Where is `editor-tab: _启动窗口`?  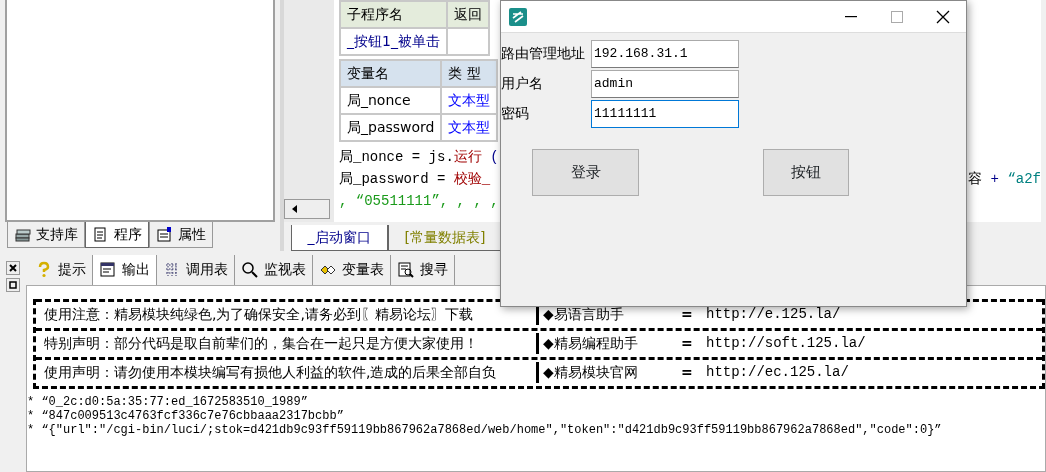
editor-tab: _启动窗口 is located at coordinates (339, 238).